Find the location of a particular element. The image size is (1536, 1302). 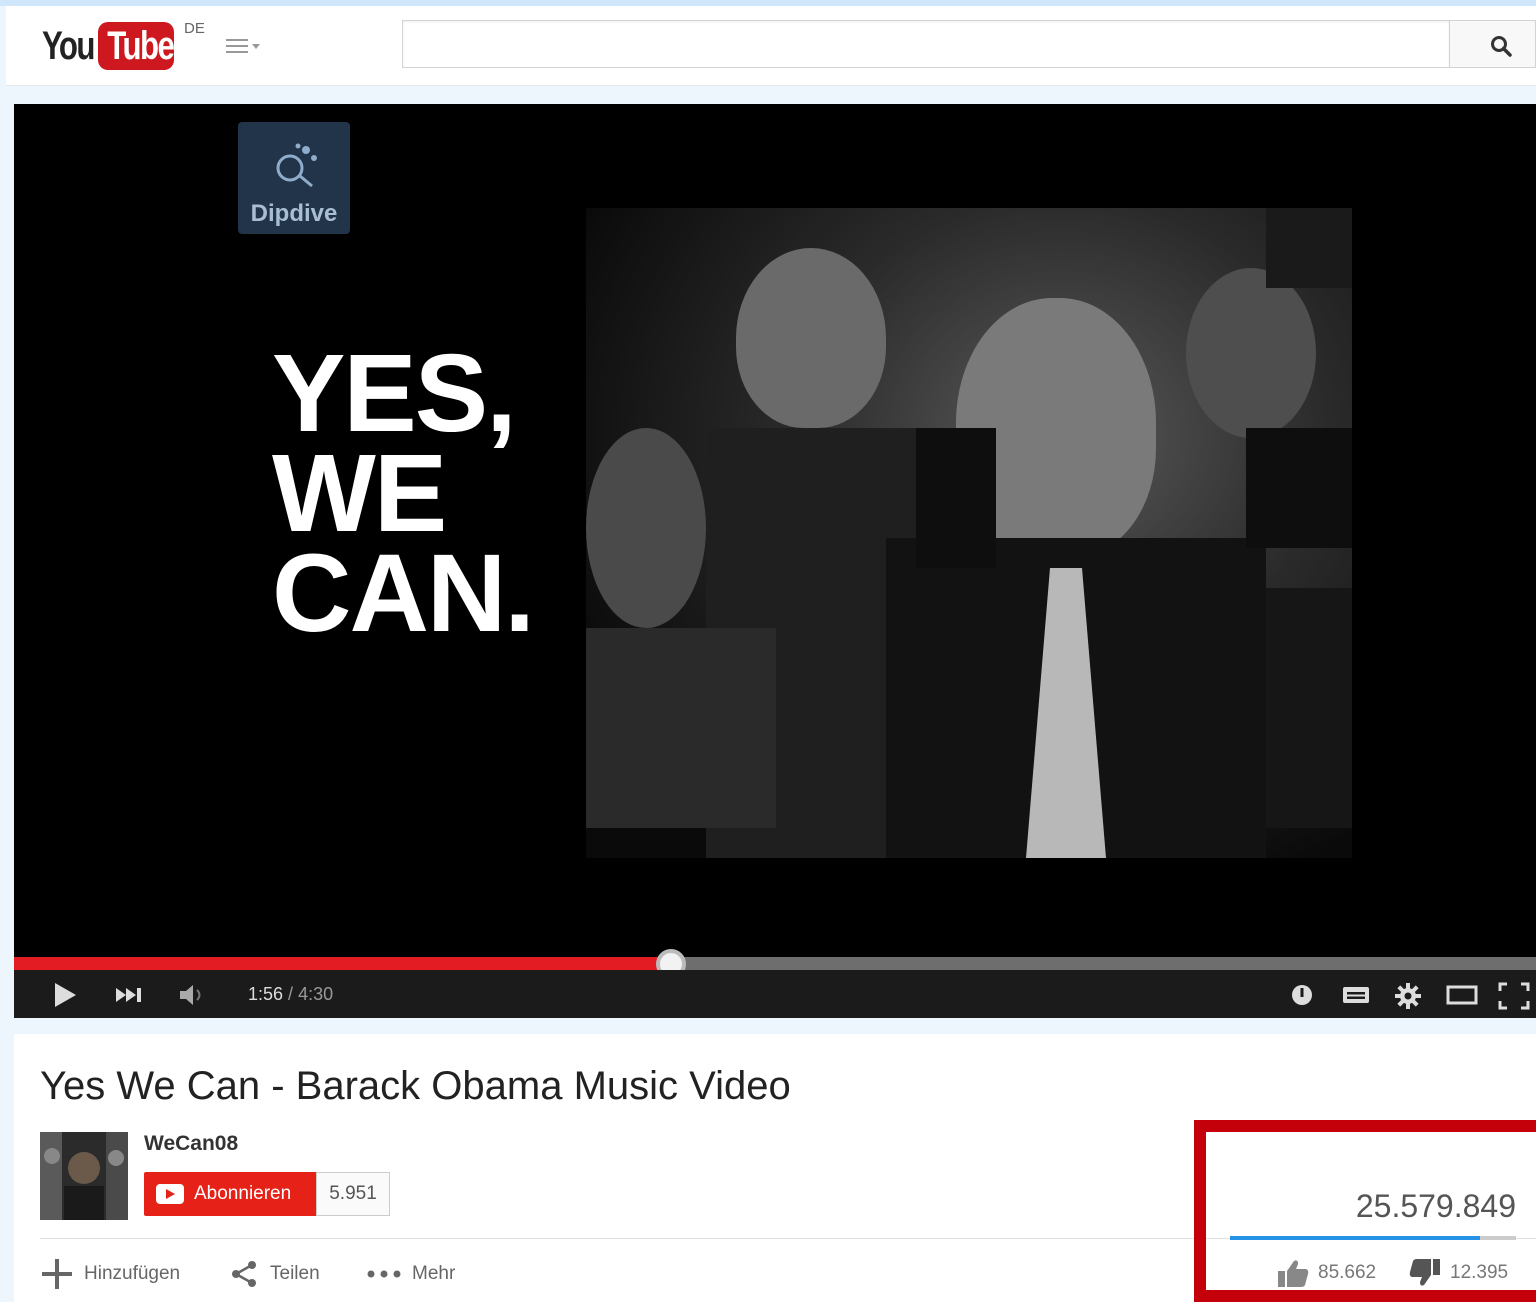

dipdive-watermark: Dipdive is located at coordinates (294, 178).